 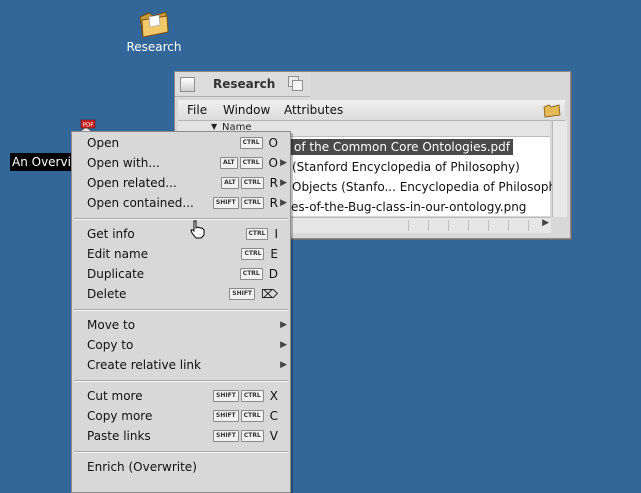 I want to click on menu-attributes: Attributes, so click(x=313, y=110).